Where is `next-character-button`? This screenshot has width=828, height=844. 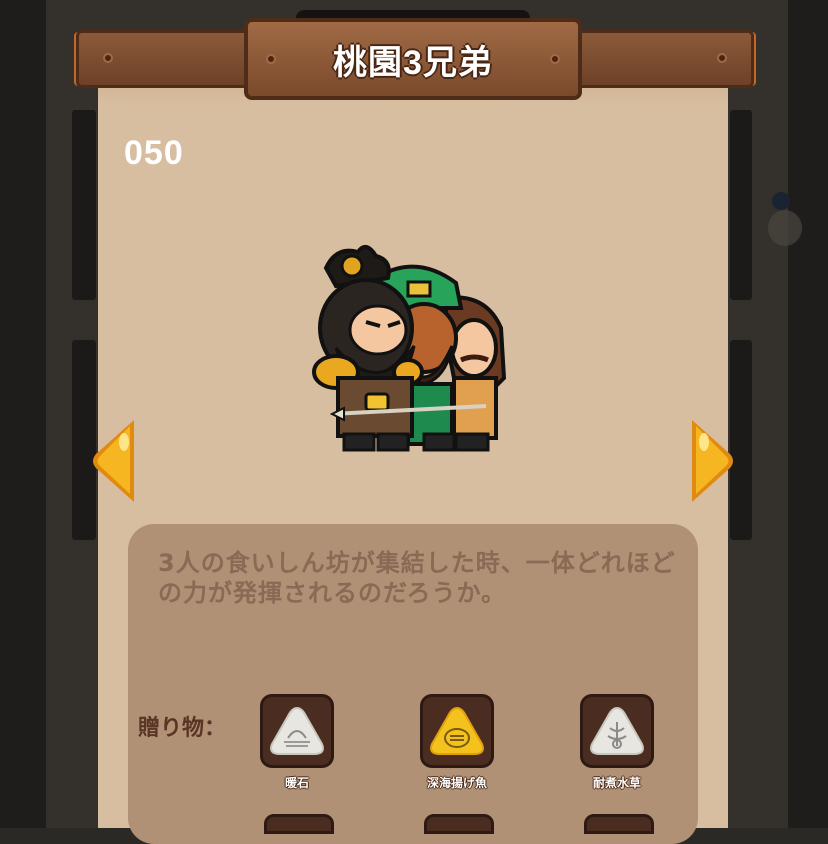 next-character-button is located at coordinates (713, 461).